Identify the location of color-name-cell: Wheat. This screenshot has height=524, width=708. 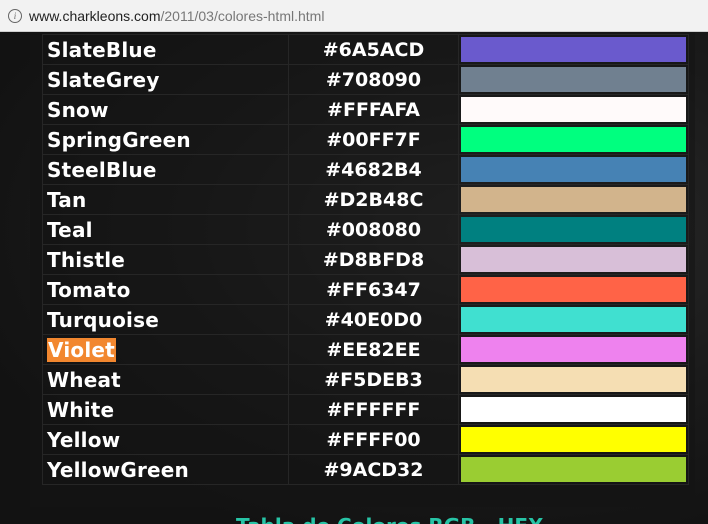
(165, 379).